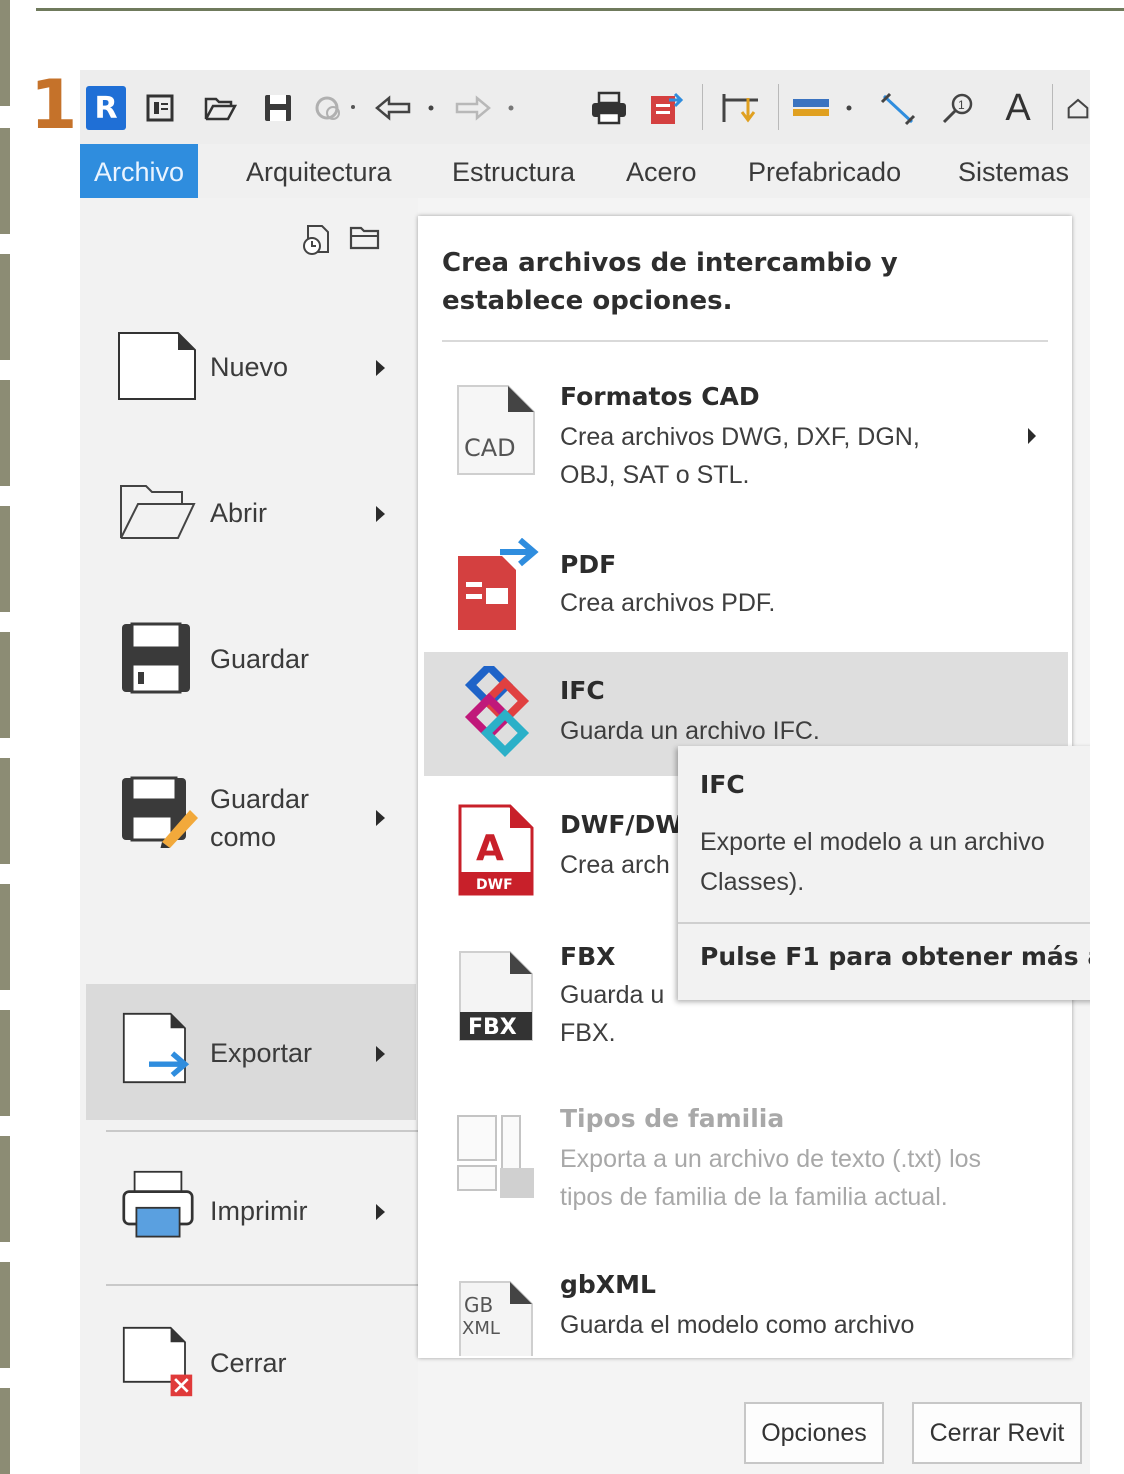 The width and height of the screenshot is (1124, 1474). Describe the element at coordinates (336, 108) in the screenshot. I see `sync-icon` at that location.